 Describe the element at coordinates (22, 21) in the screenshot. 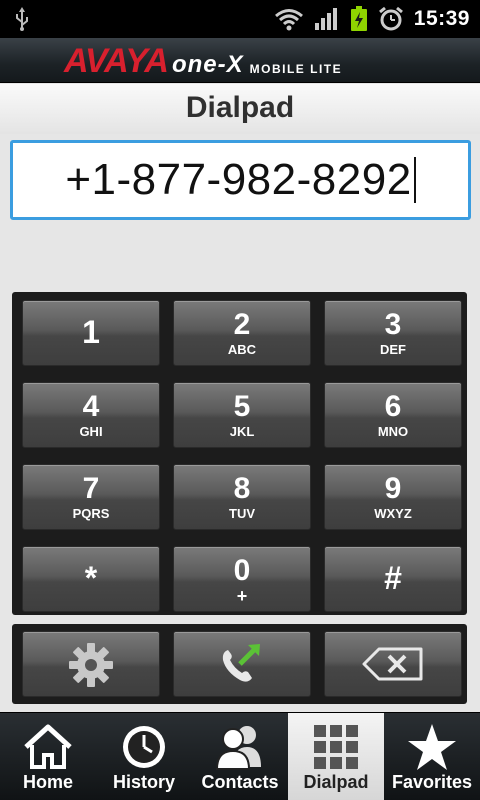

I see `usb-icon` at that location.